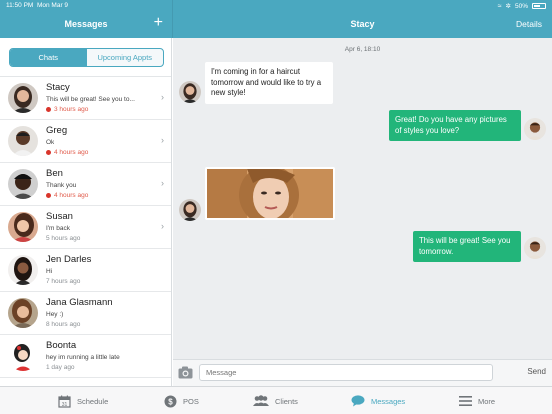 Image resolution: width=552 pixels, height=414 pixels. I want to click on messages-header: Messages +, so click(86, 25).